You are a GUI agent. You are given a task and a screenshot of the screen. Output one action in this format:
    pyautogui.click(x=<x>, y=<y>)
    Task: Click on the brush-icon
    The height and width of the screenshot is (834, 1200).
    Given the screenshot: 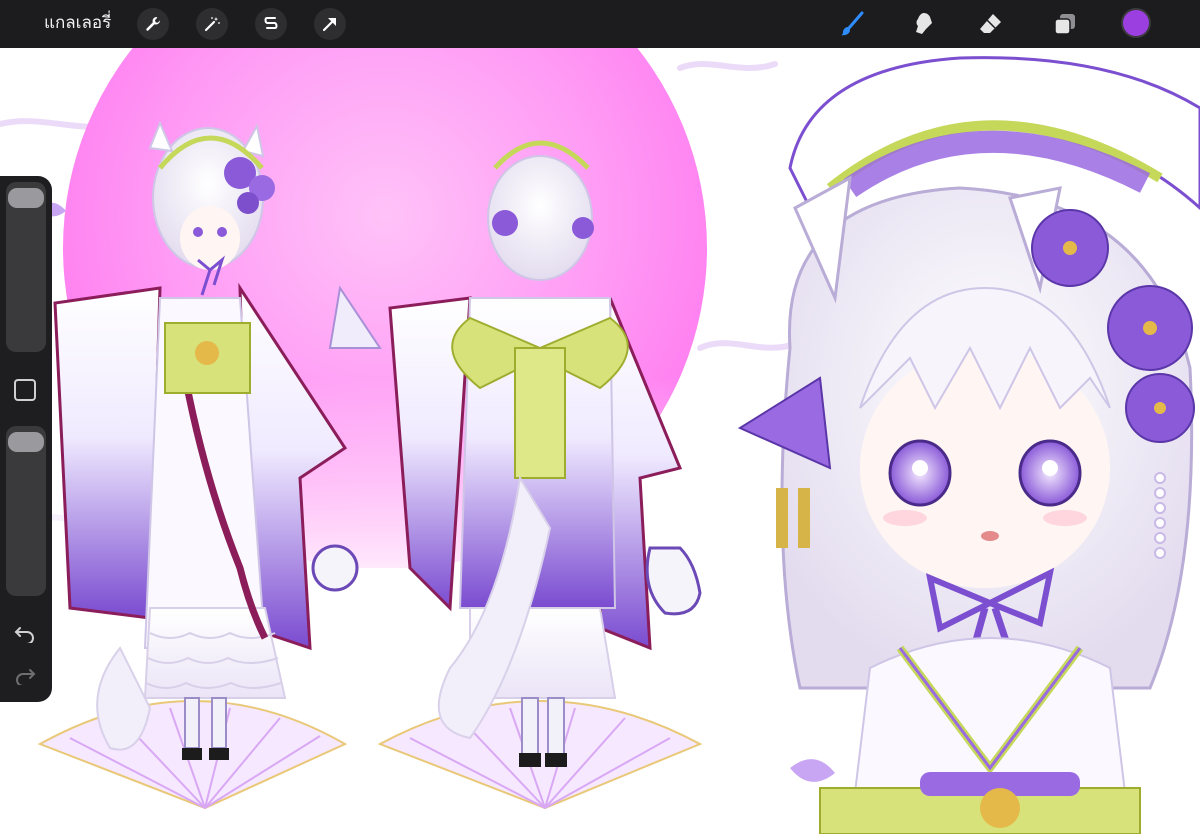 What is the action you would take?
    pyautogui.click(x=852, y=23)
    